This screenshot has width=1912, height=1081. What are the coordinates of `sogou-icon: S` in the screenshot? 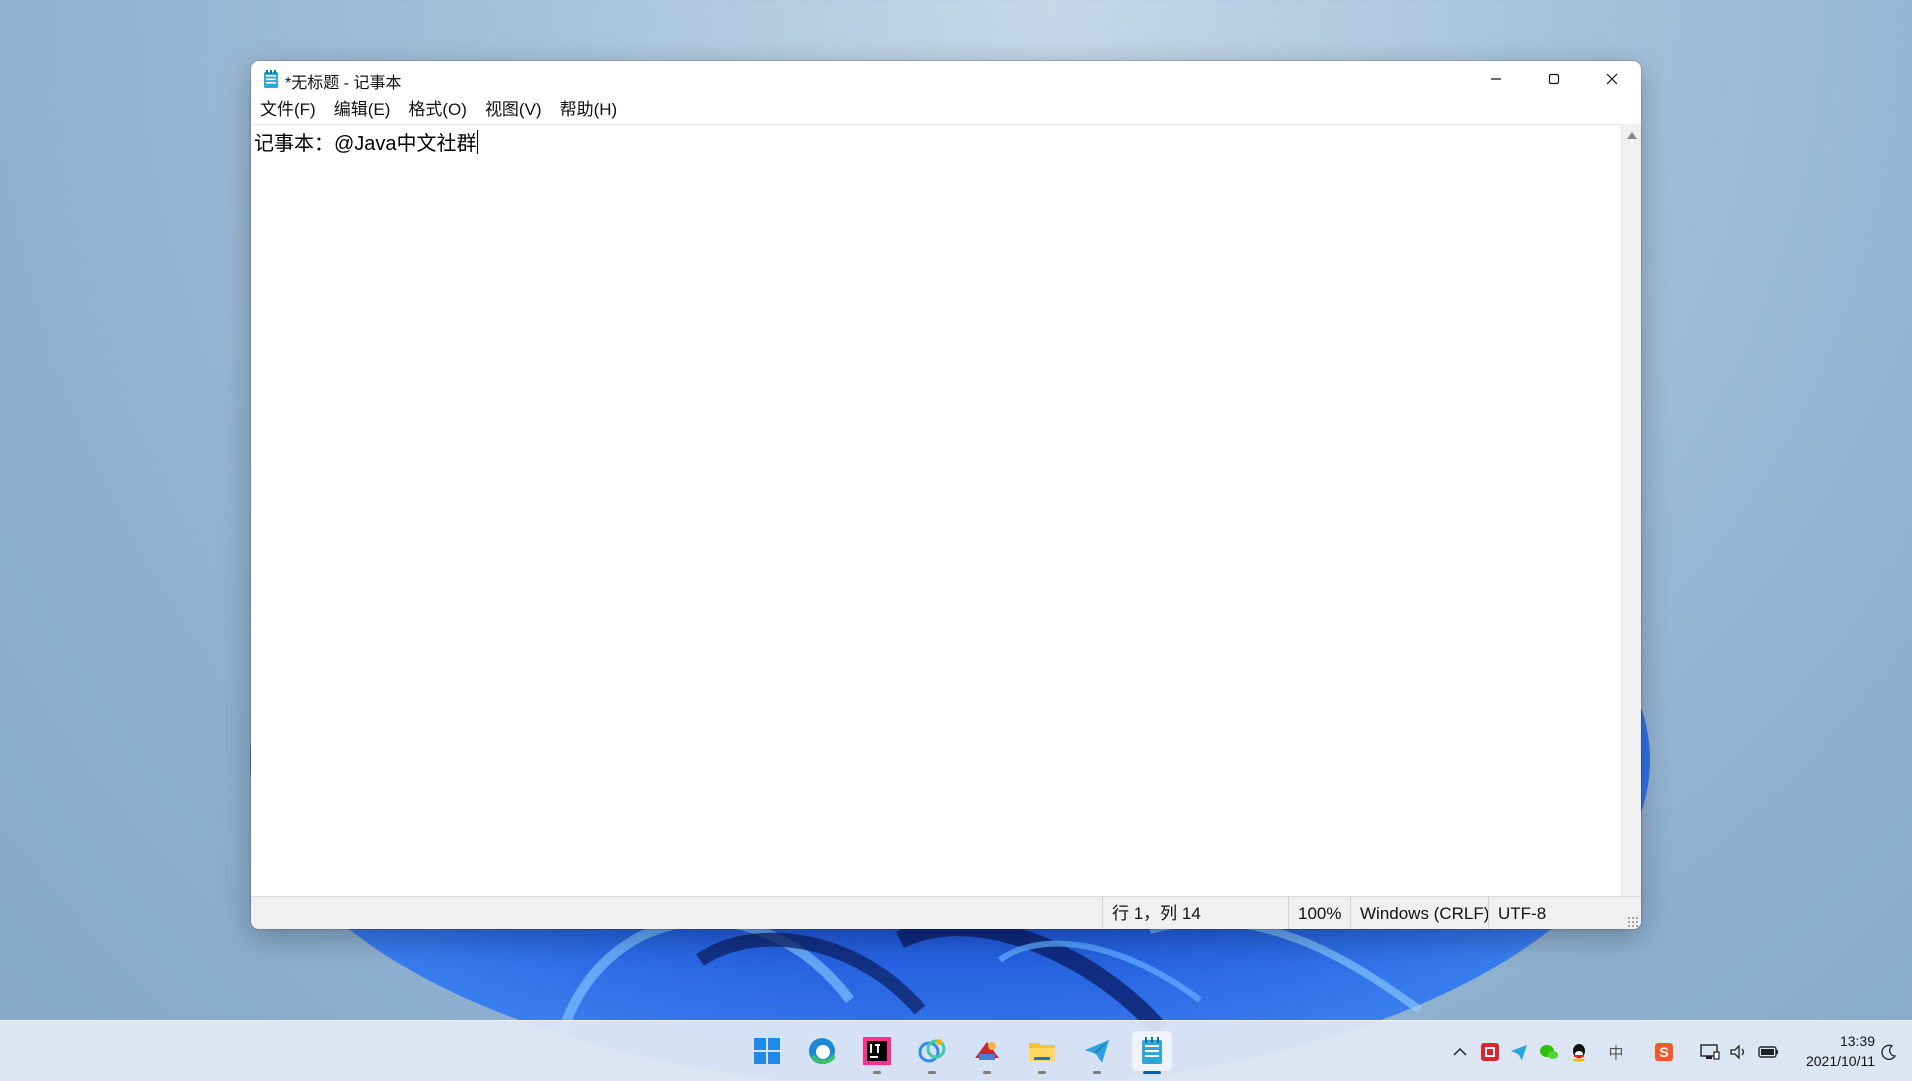 It's located at (1664, 1052).